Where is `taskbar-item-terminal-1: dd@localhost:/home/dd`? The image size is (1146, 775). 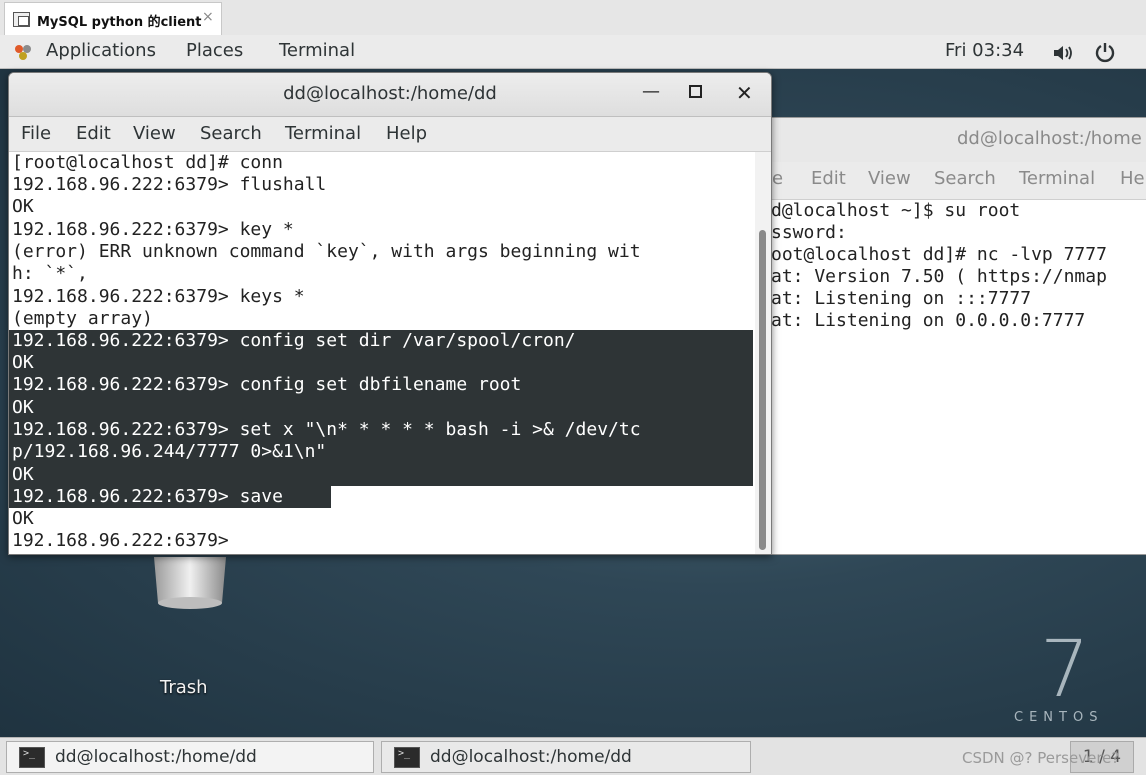 taskbar-item-terminal-1: dd@localhost:/home/dd is located at coordinates (190, 757).